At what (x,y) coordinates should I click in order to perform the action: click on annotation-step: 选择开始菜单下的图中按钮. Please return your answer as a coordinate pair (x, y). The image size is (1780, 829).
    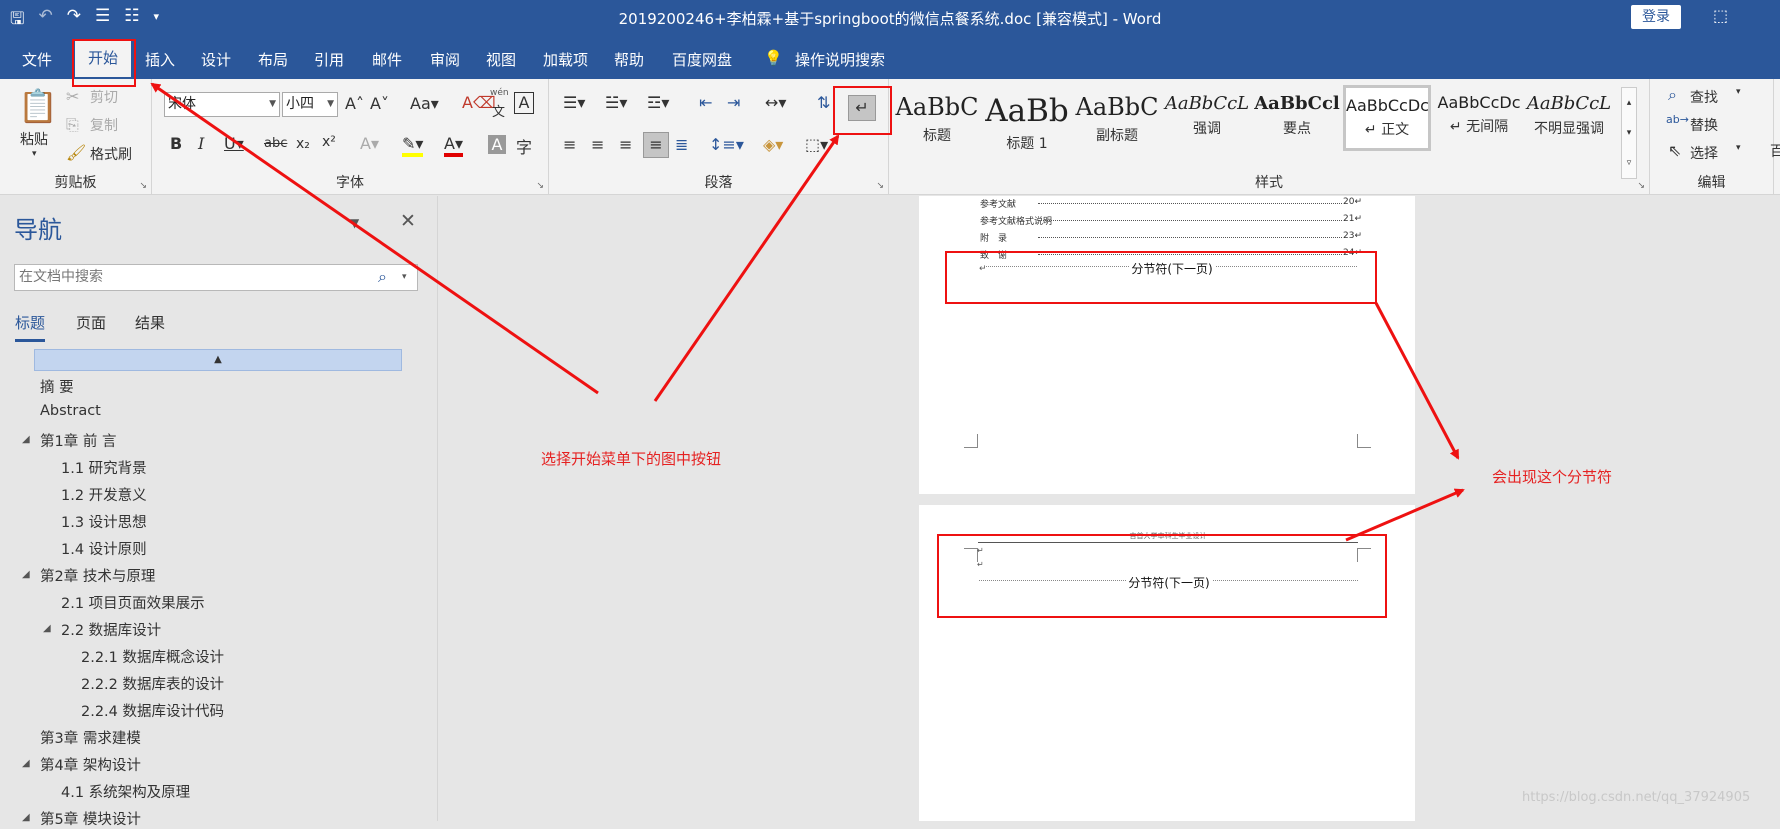
    Looking at the image, I should click on (631, 459).